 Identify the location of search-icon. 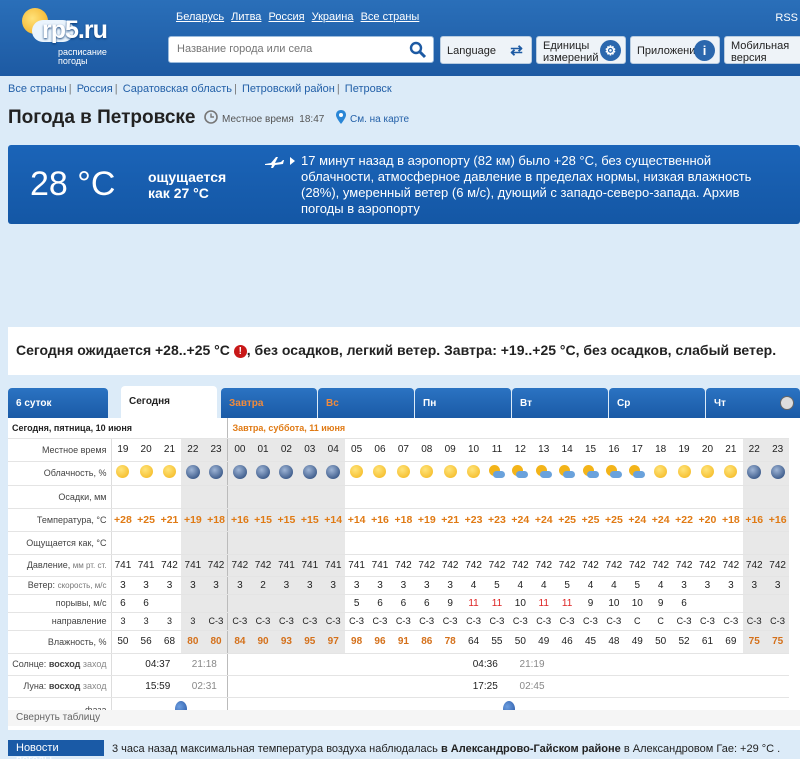
(418, 50).